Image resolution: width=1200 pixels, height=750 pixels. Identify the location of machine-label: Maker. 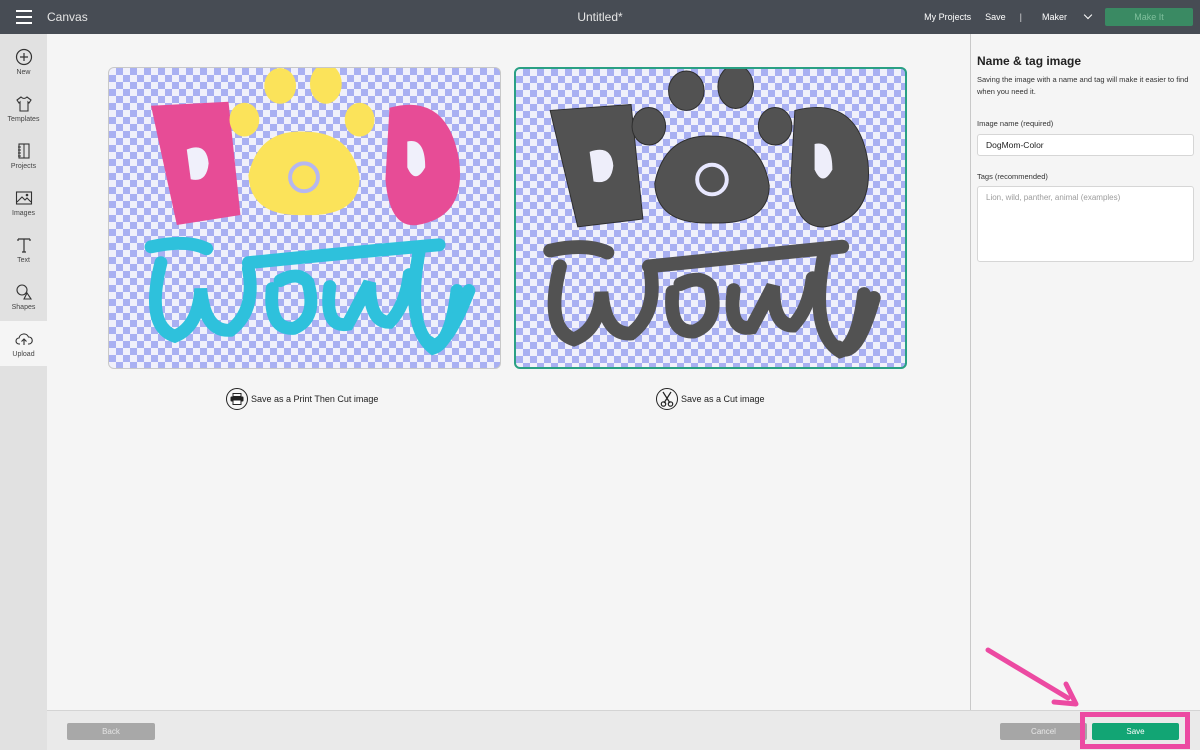
(1054, 17).